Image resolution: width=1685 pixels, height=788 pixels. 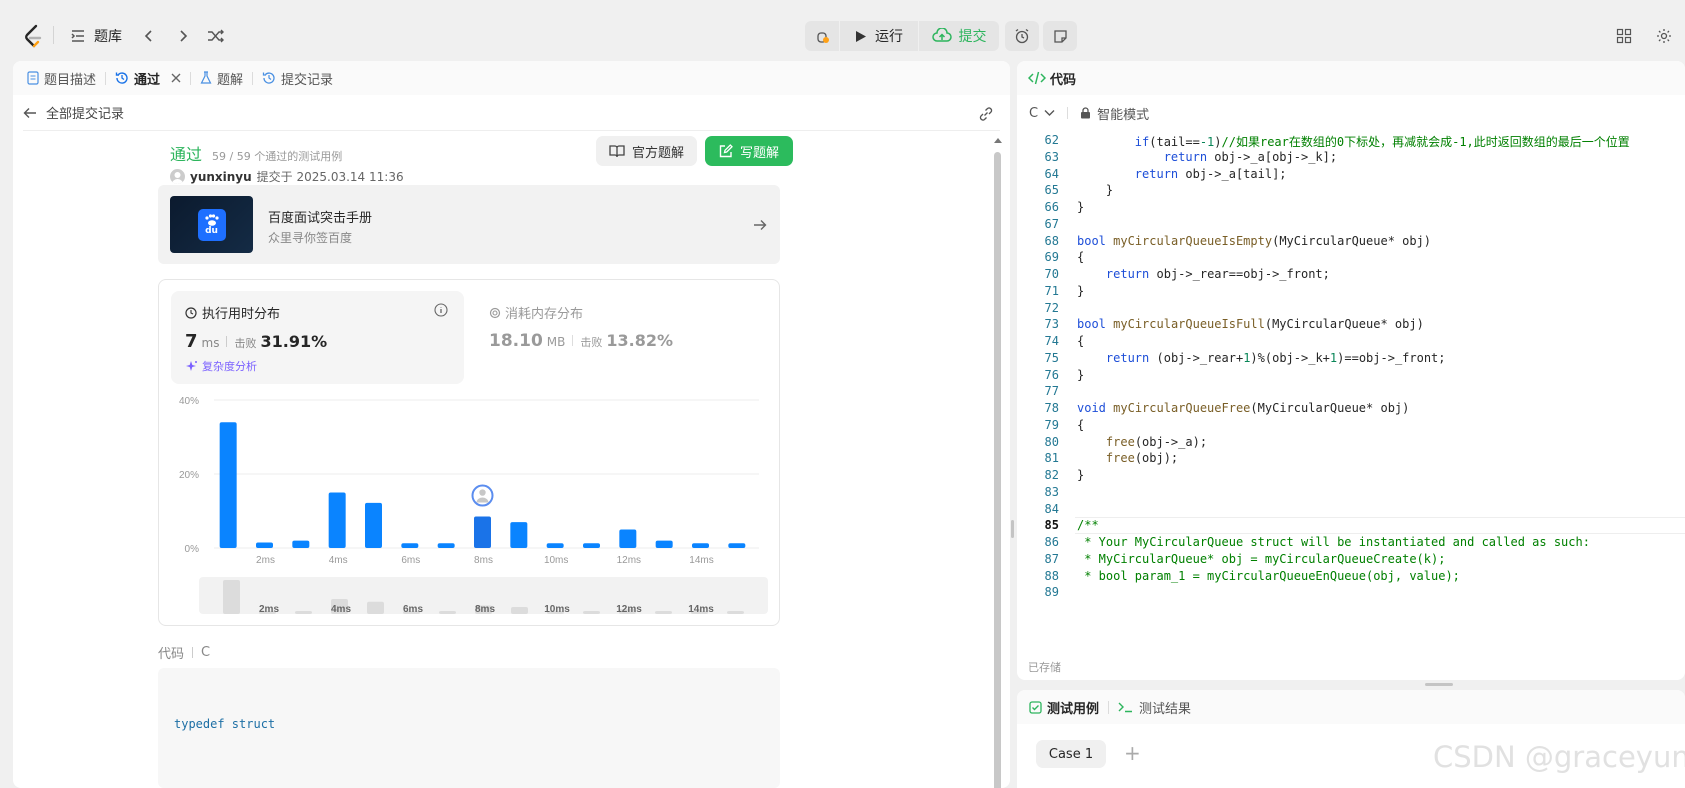 What do you see at coordinates (206, 77) in the screenshot?
I see `flask-icon` at bounding box center [206, 77].